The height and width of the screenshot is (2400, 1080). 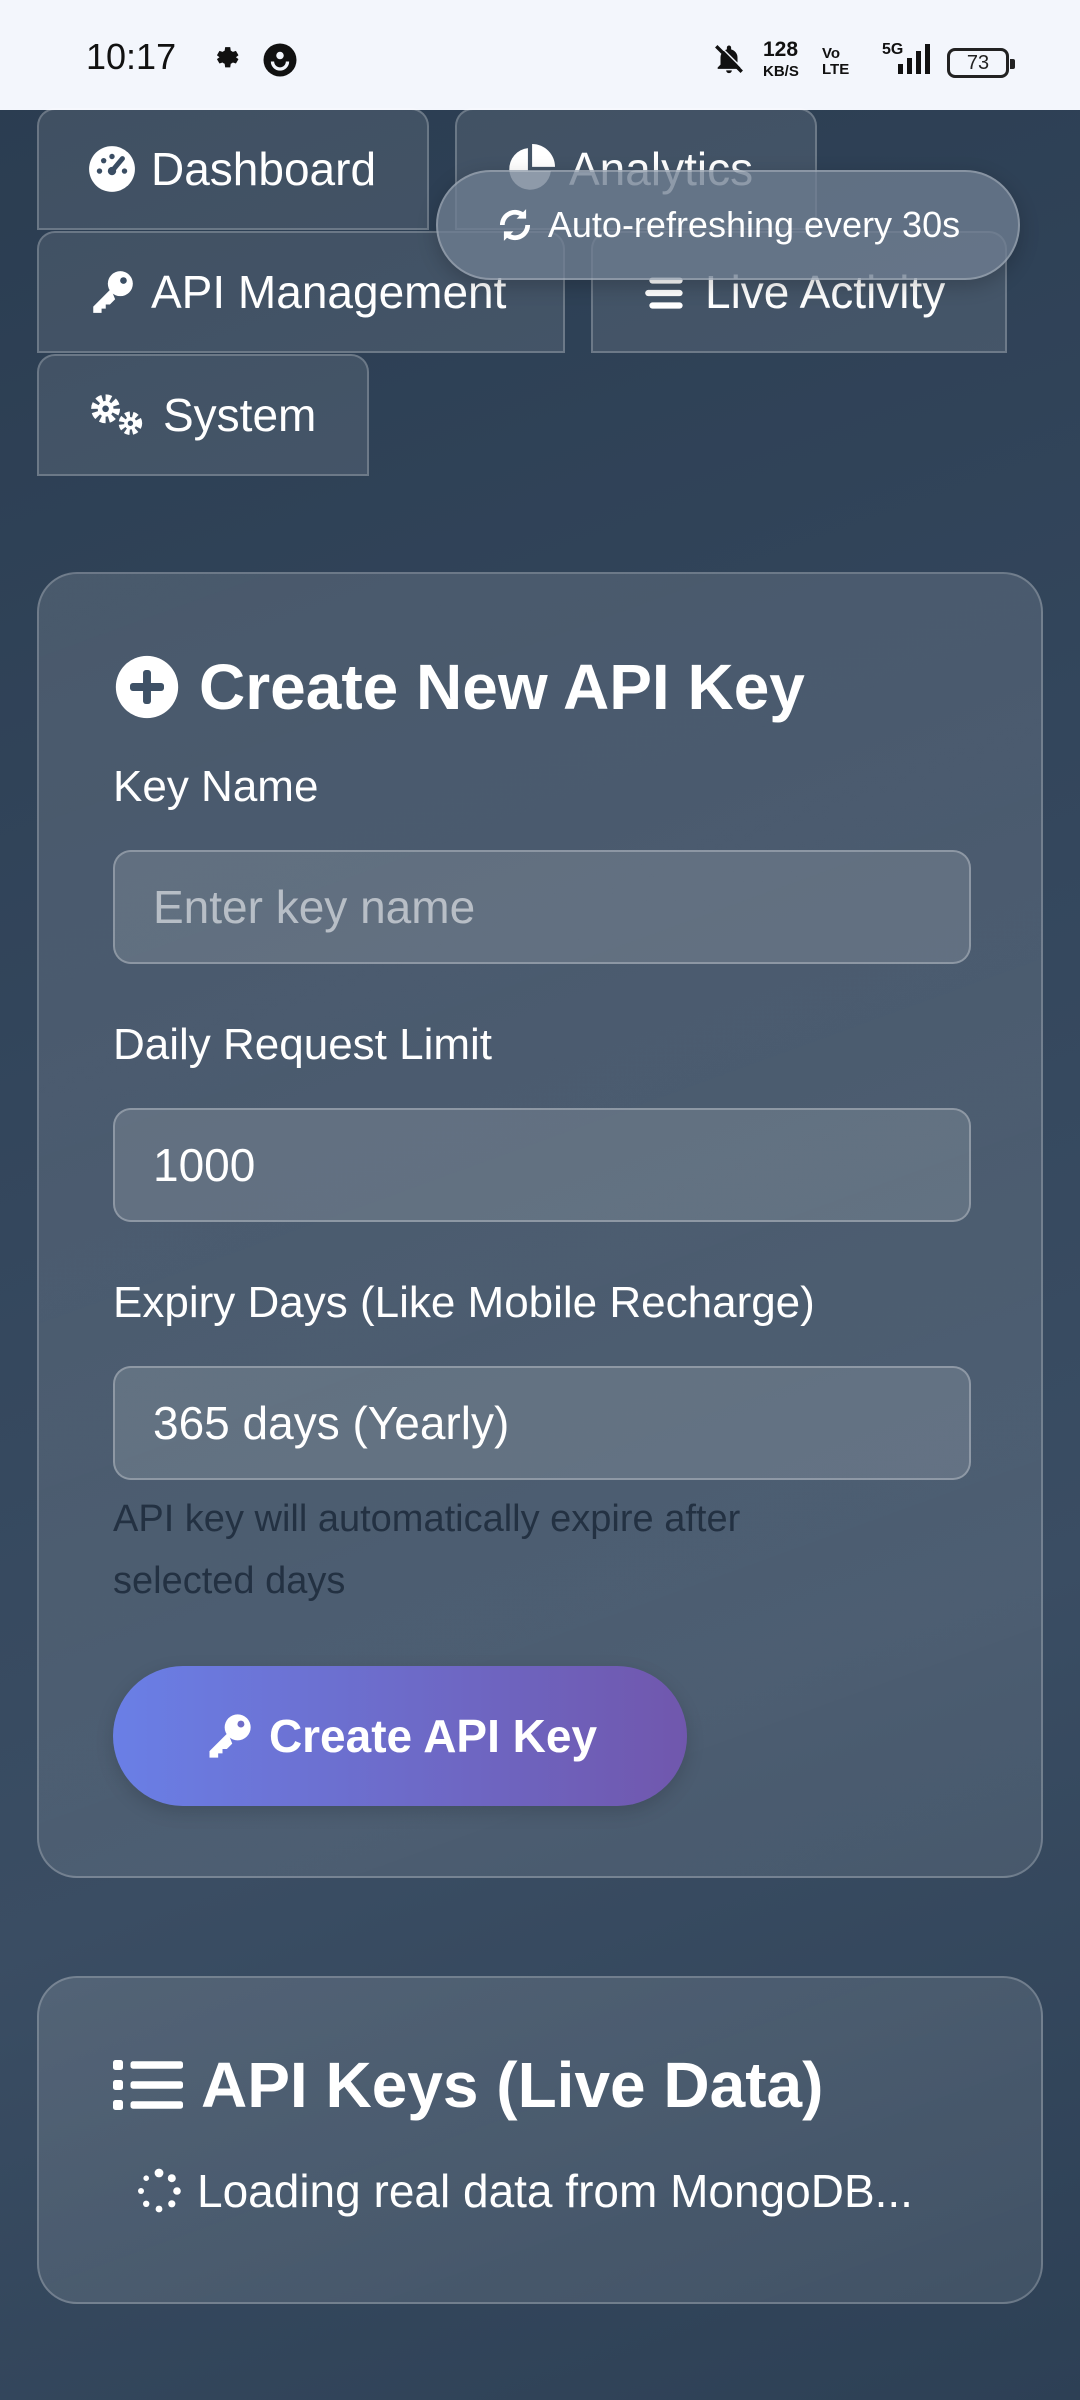 What do you see at coordinates (147, 687) in the screenshot?
I see `plus-circle-icon` at bounding box center [147, 687].